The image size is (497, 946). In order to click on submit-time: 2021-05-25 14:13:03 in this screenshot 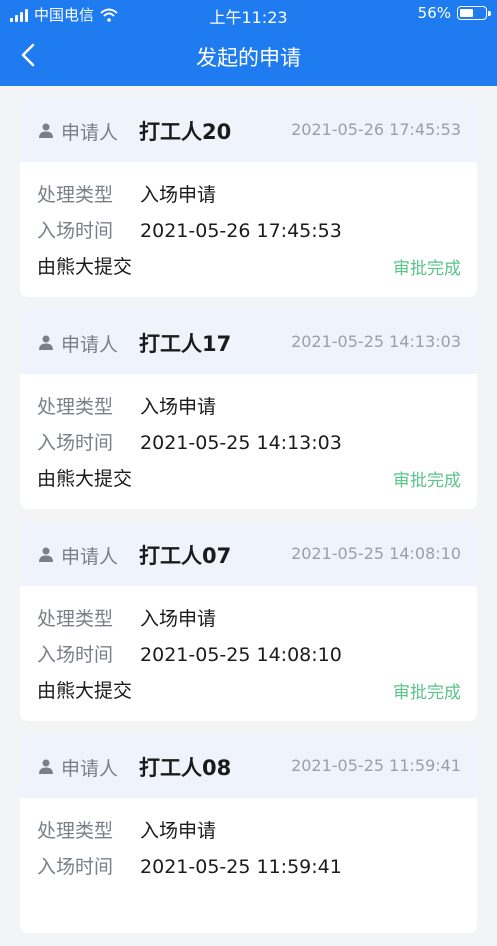, I will do `click(376, 341)`.